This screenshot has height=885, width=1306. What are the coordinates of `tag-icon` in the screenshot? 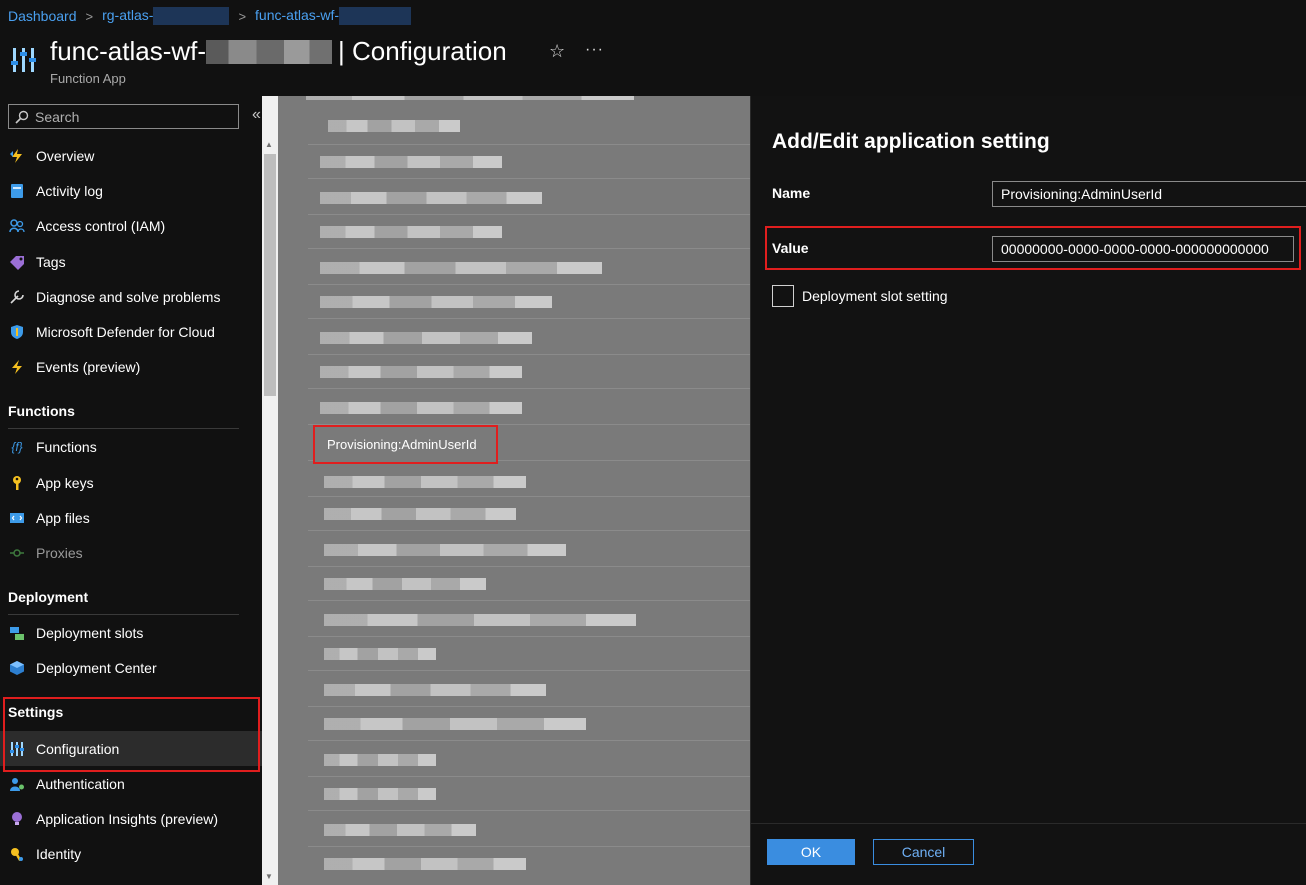 It's located at (17, 262).